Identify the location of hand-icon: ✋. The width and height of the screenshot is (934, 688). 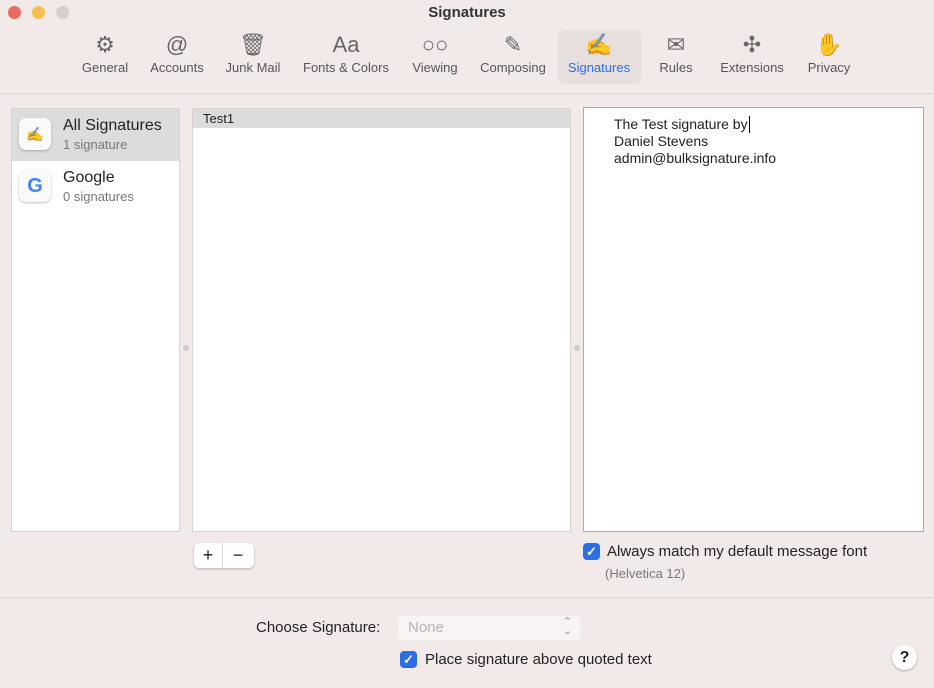
(829, 44).